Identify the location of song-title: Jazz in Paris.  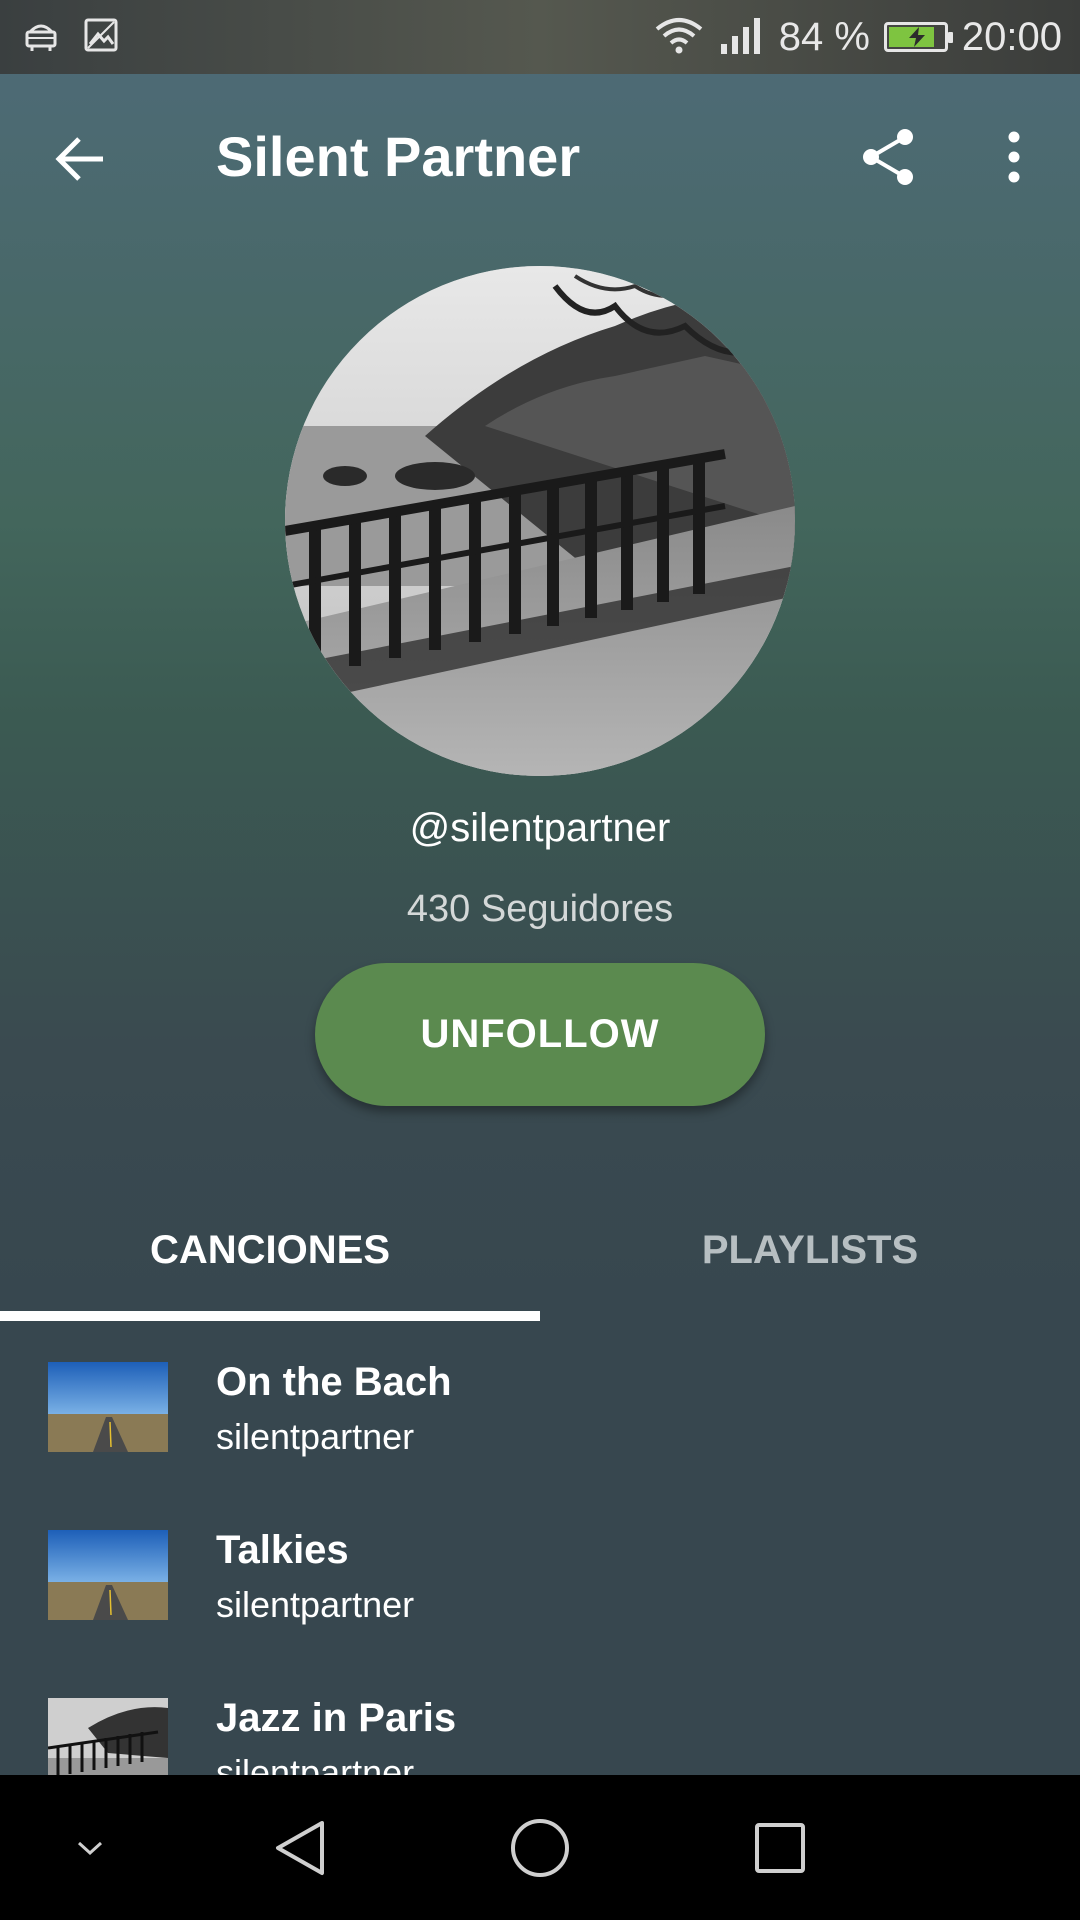
(336, 1718).